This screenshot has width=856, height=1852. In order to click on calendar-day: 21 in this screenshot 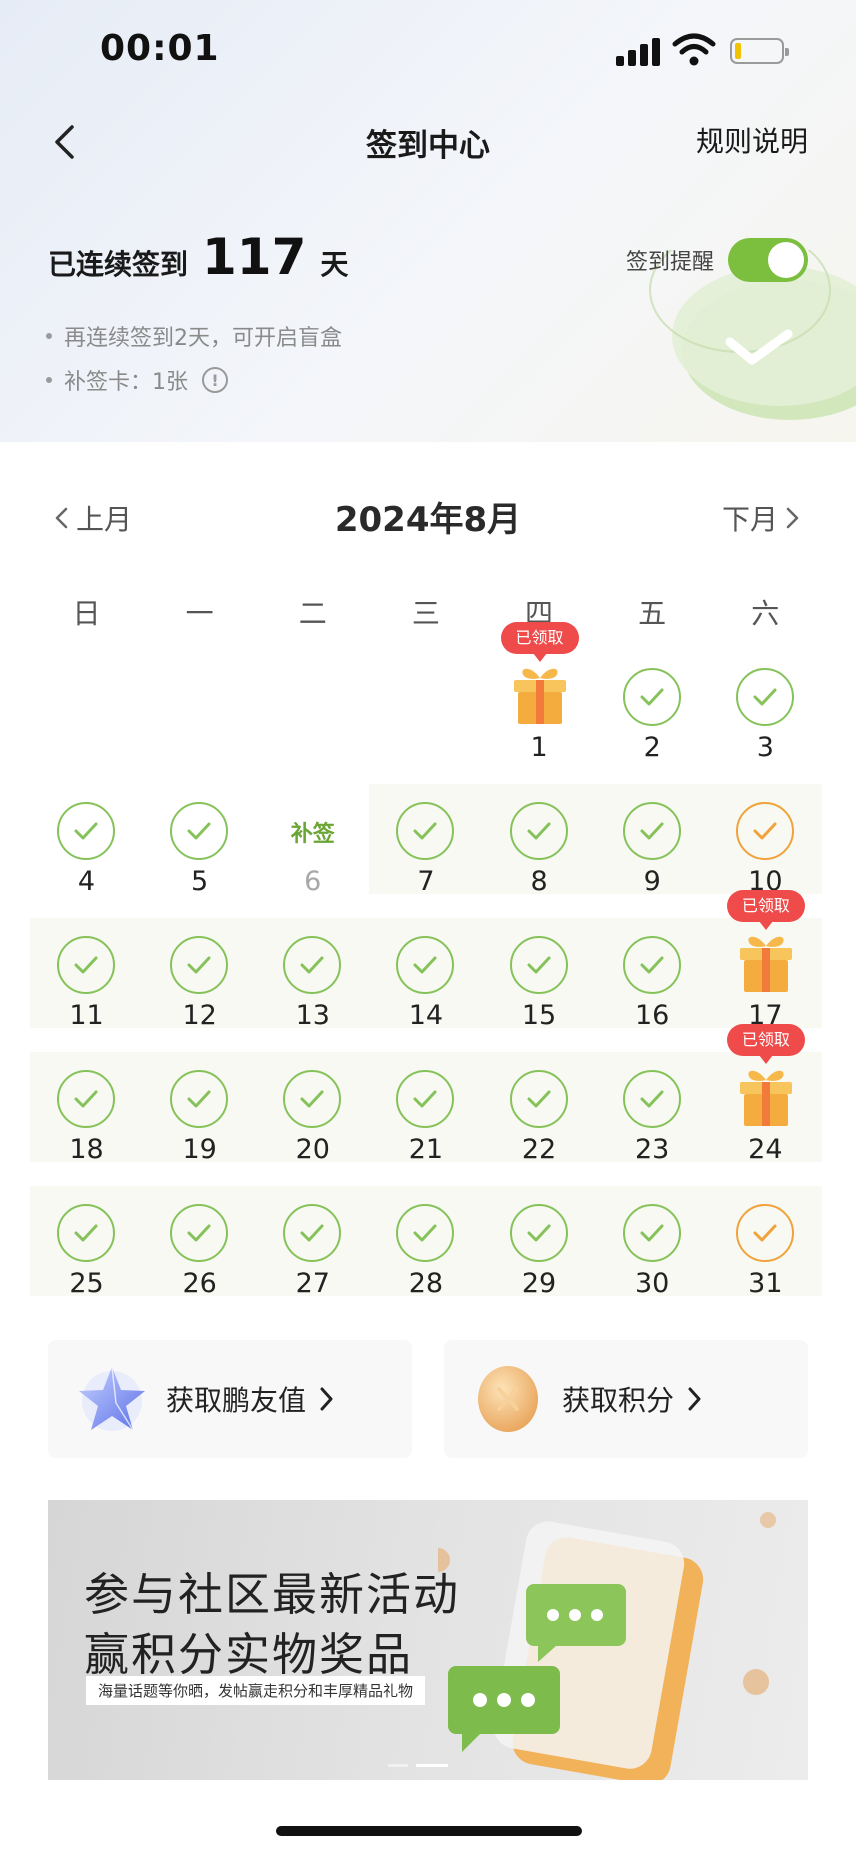, I will do `click(425, 1125)`.